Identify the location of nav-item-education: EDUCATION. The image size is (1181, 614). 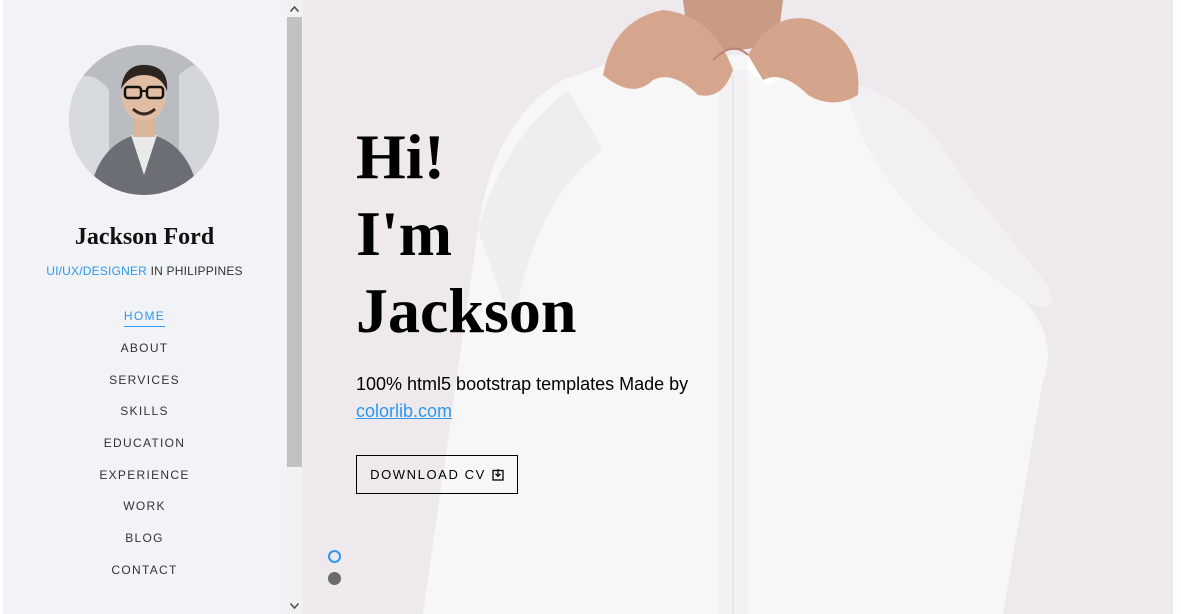
(144, 445).